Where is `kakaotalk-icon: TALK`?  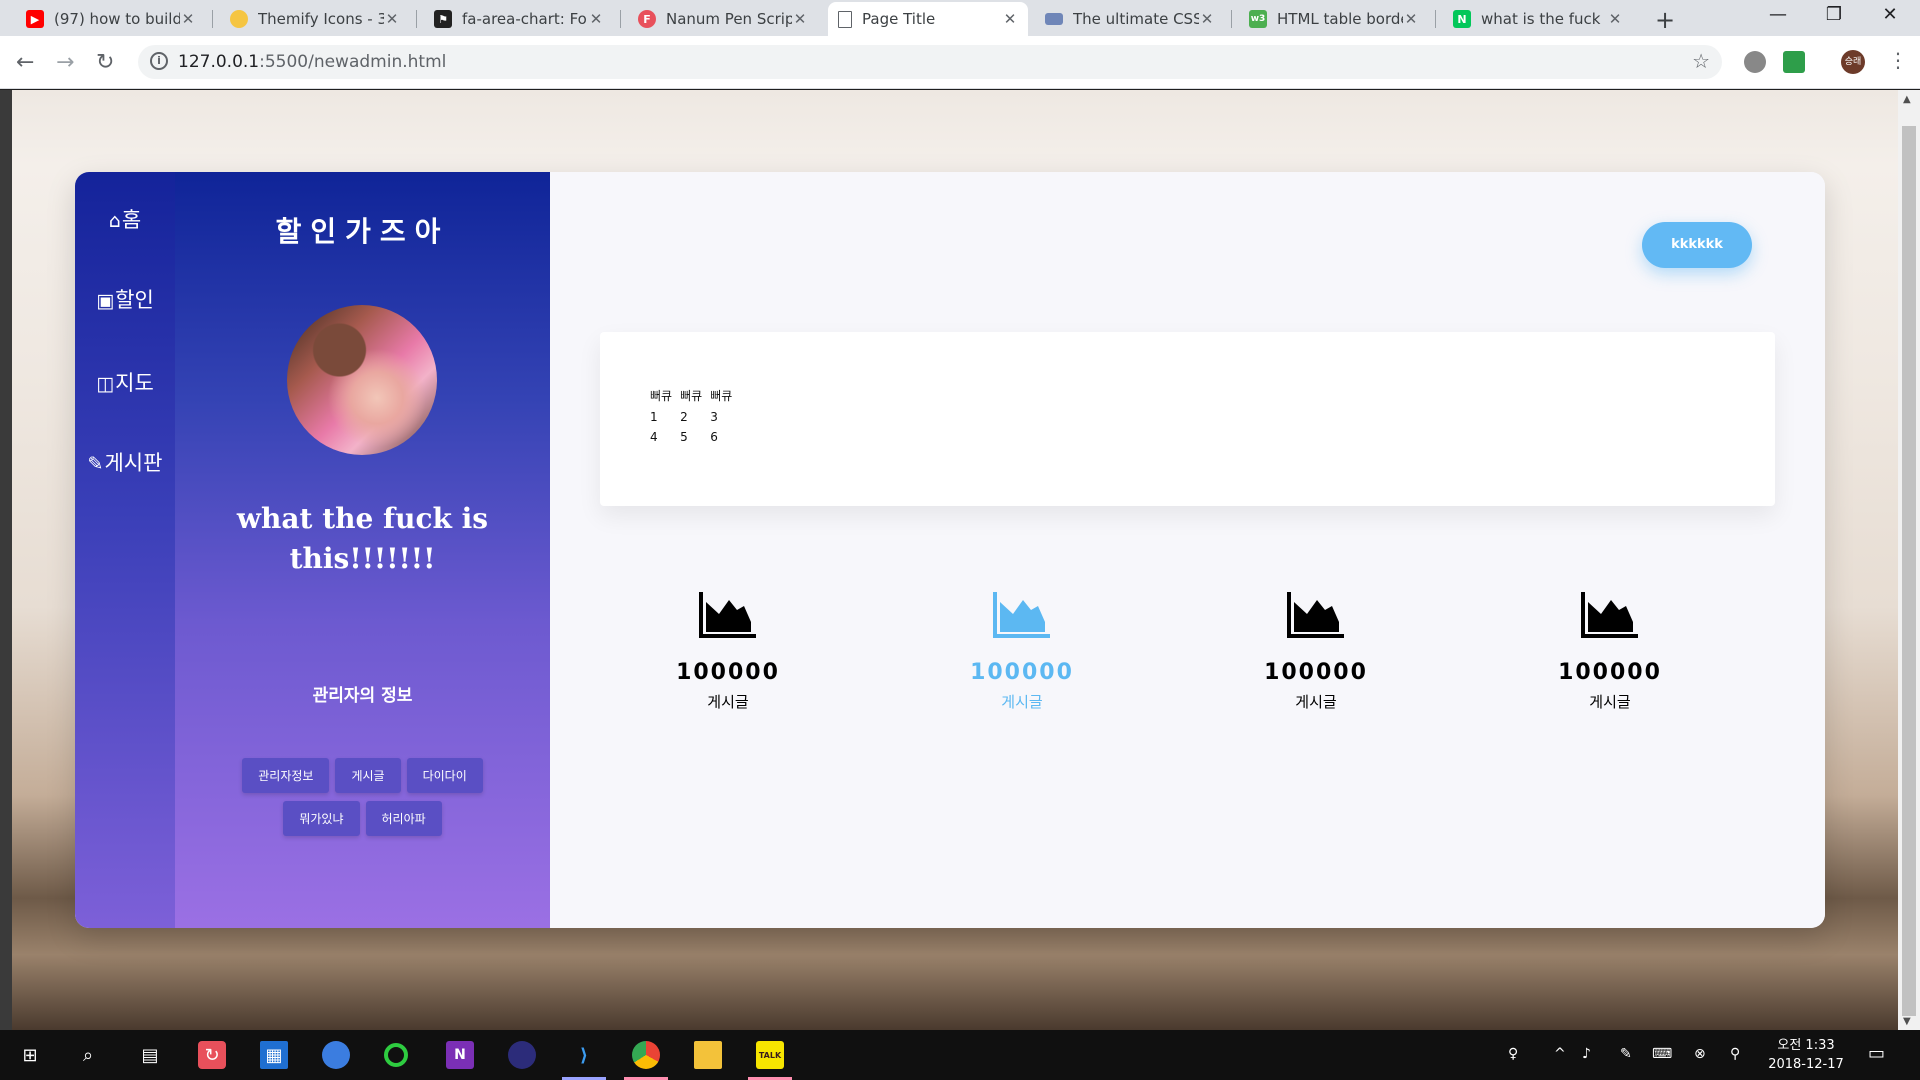 kakaotalk-icon: TALK is located at coordinates (770, 1055).